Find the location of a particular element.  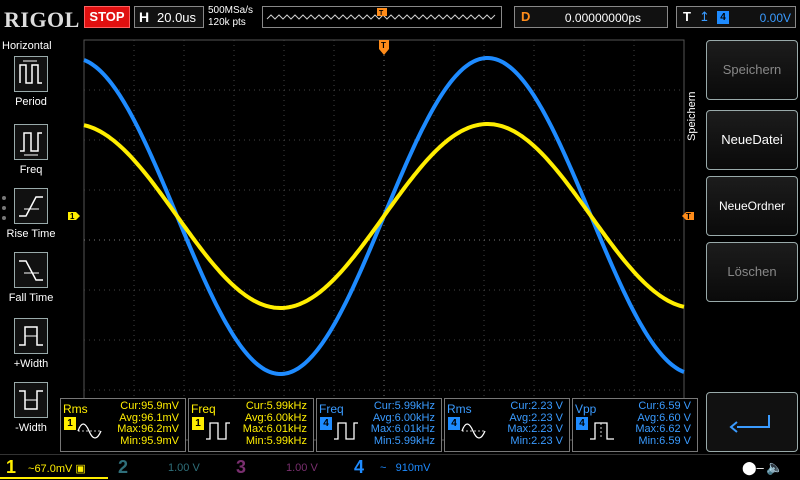

menu-item-neg-width: -Width is located at coordinates (31, 413).